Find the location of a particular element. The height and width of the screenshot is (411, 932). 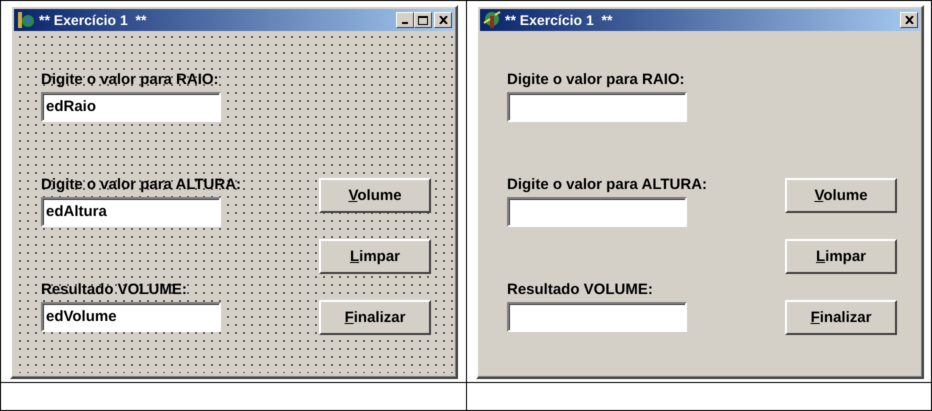

globe-icon is located at coordinates (26, 20).